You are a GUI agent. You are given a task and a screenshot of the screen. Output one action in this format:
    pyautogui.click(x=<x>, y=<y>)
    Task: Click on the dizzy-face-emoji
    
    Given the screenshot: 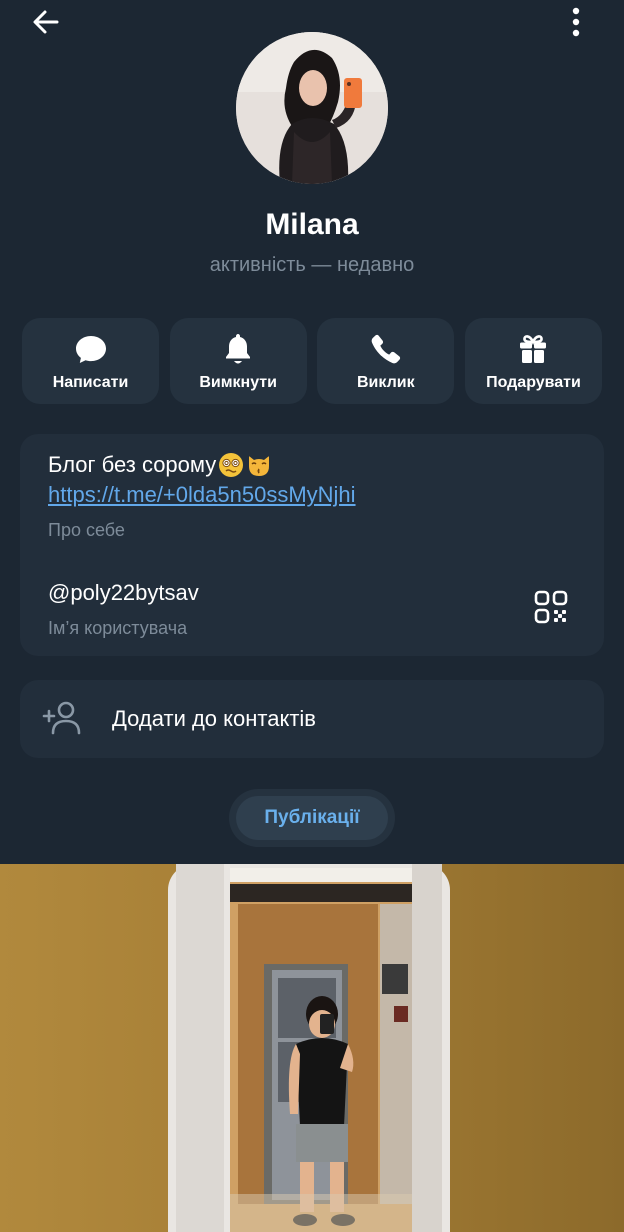 What is the action you would take?
    pyautogui.click(x=231, y=465)
    